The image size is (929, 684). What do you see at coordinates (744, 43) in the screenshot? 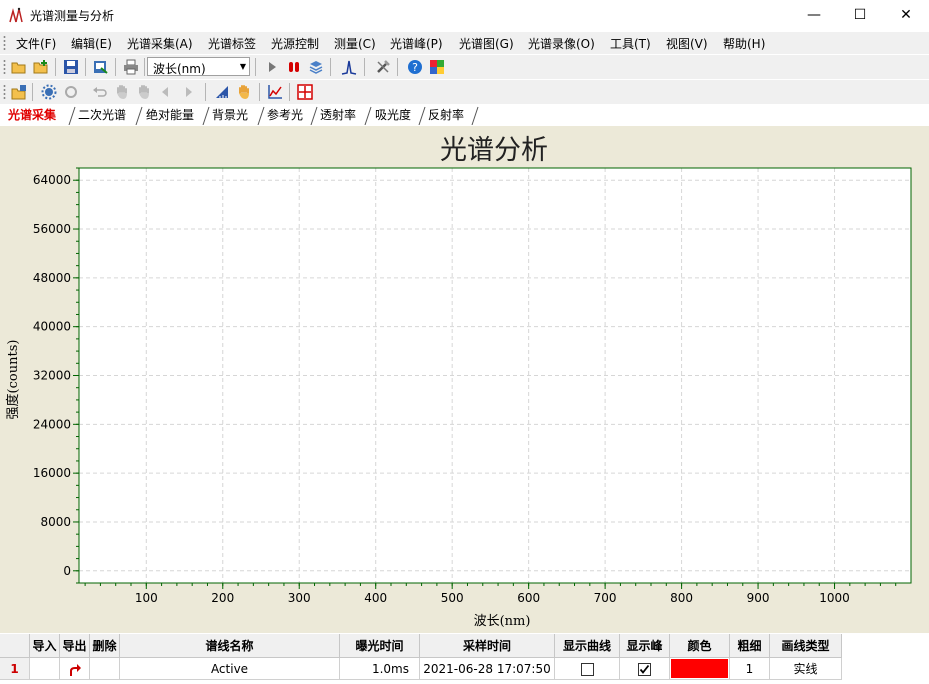
I see `menu-help: 帮助(H)` at bounding box center [744, 43].